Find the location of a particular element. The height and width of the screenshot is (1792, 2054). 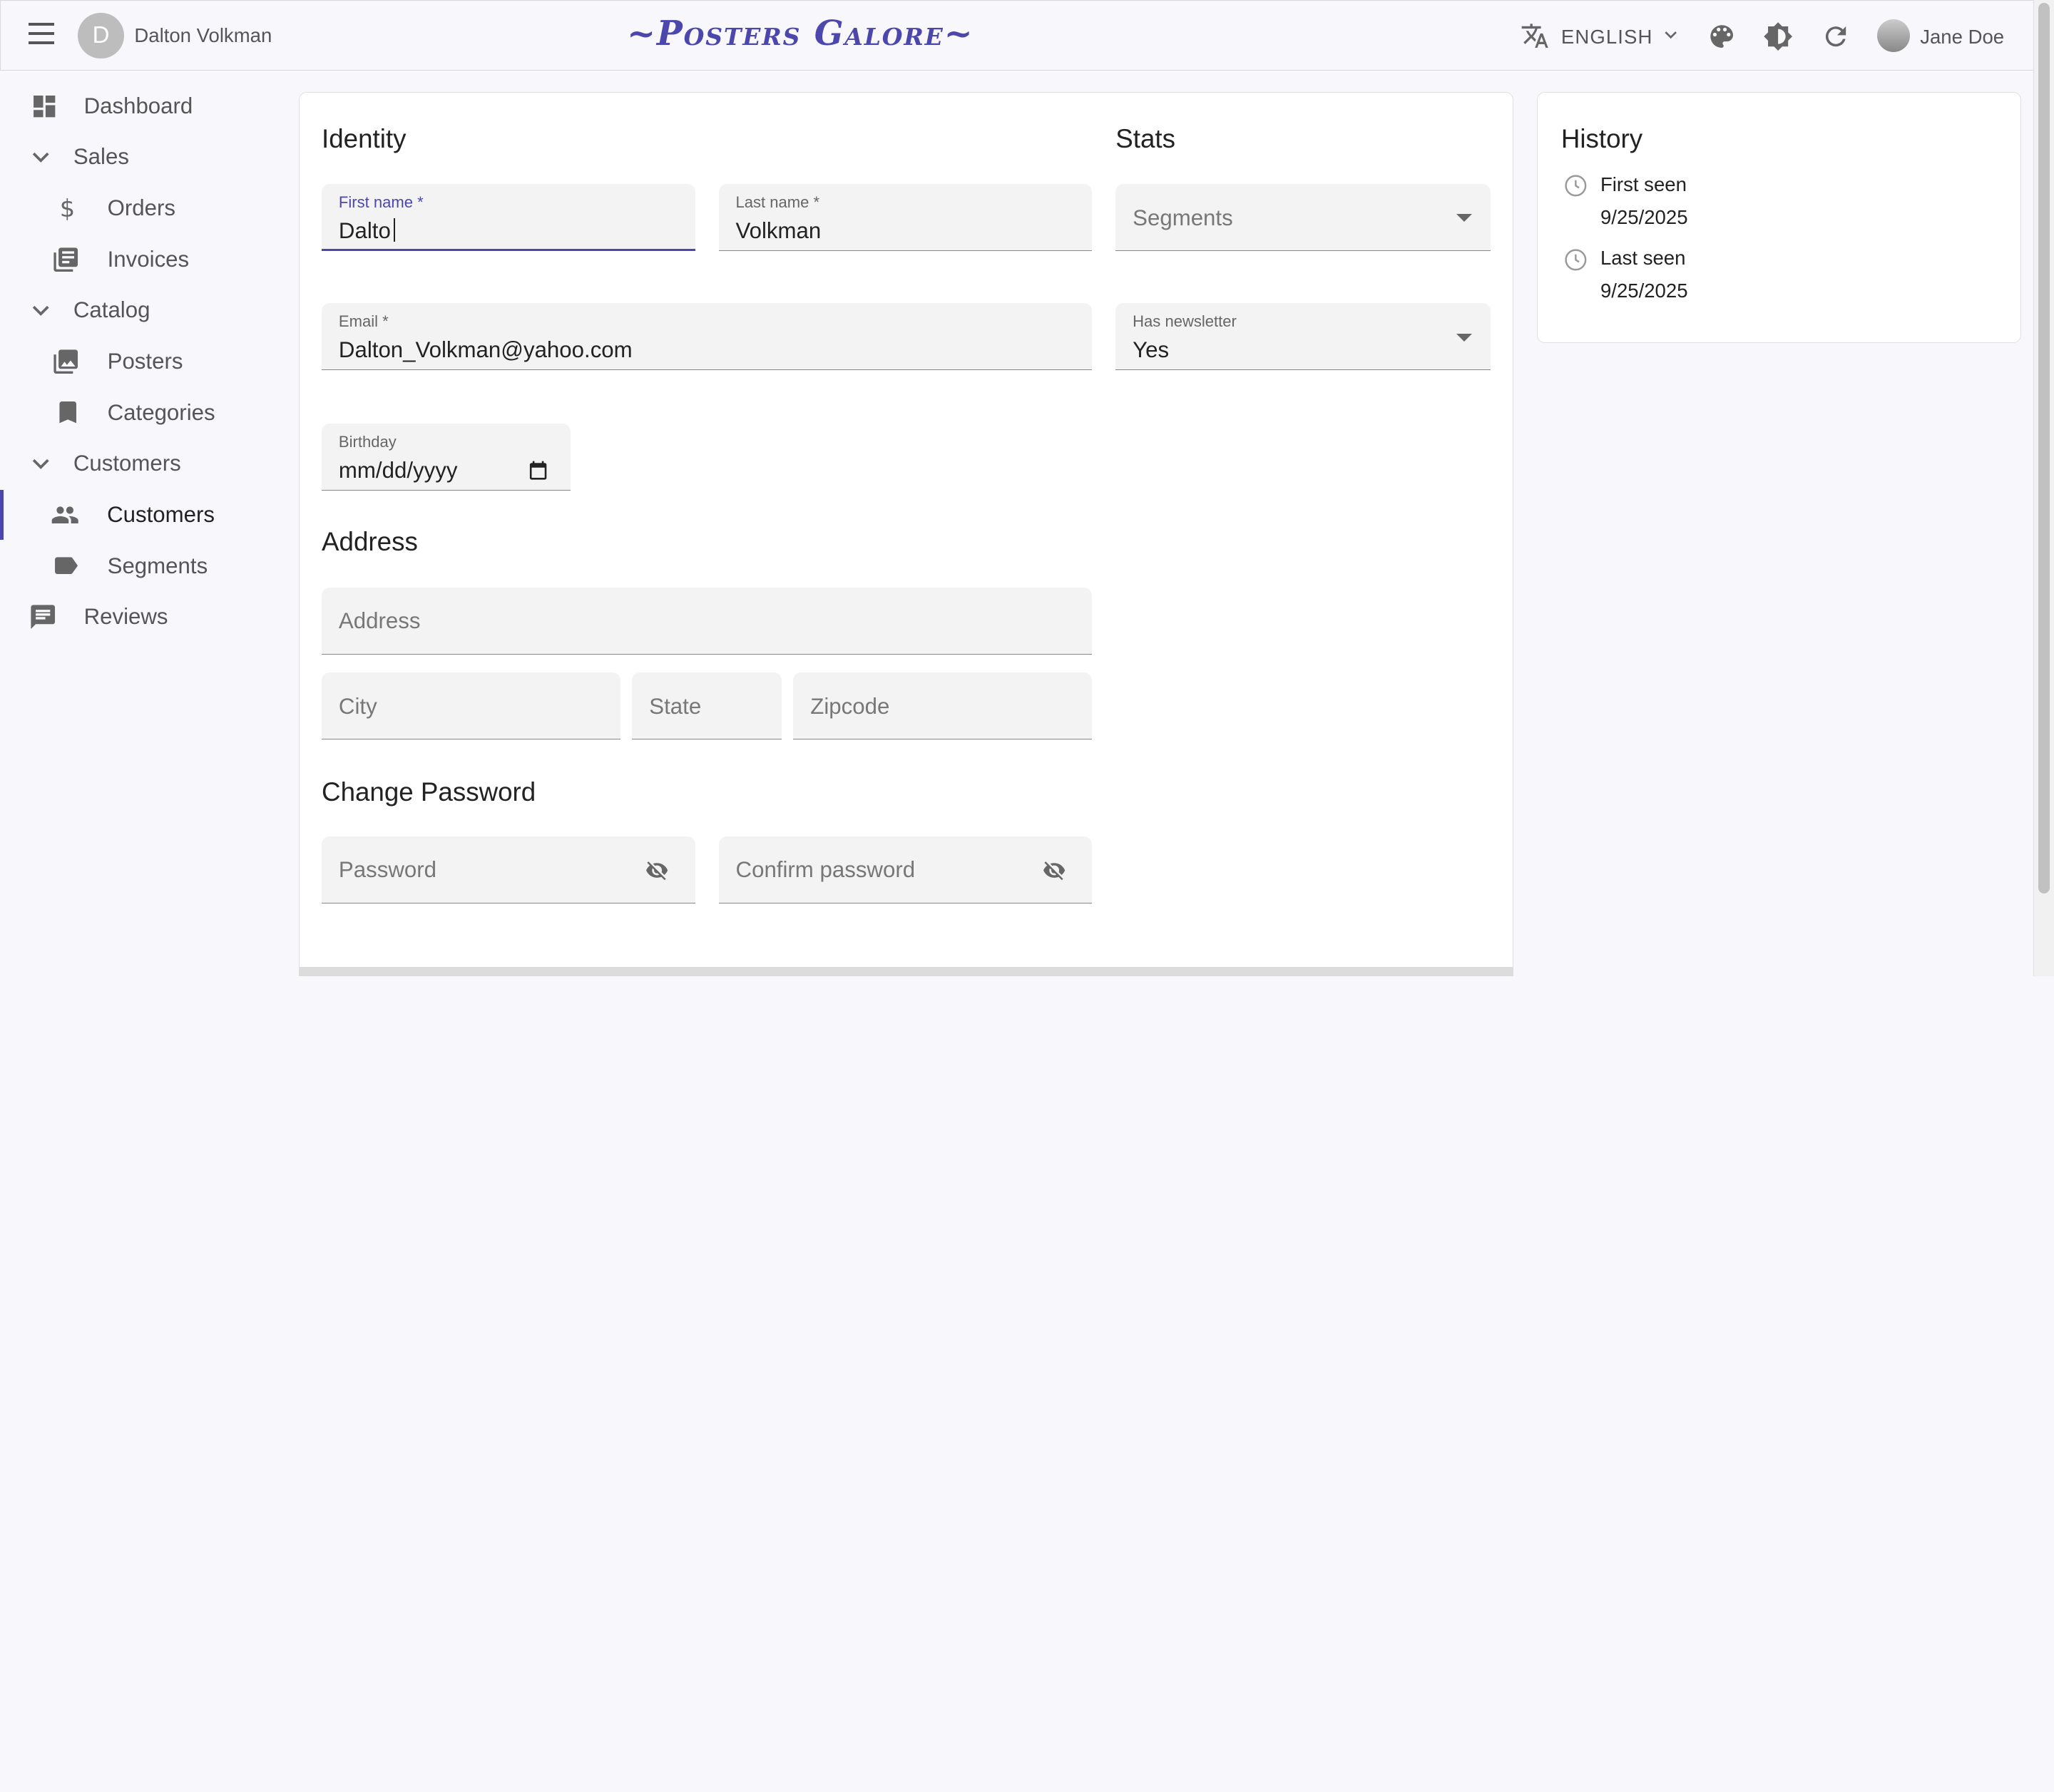

first-name-label: First name * is located at coordinates (381, 202).